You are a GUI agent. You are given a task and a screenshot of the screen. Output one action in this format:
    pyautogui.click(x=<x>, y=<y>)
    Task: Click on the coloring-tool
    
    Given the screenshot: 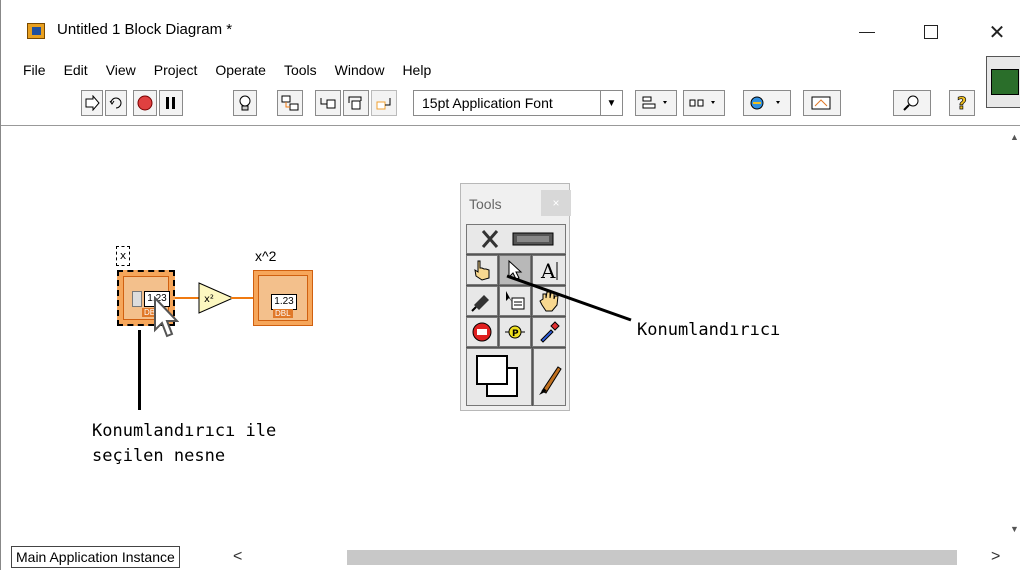 What is the action you would take?
    pyautogui.click(x=549, y=377)
    